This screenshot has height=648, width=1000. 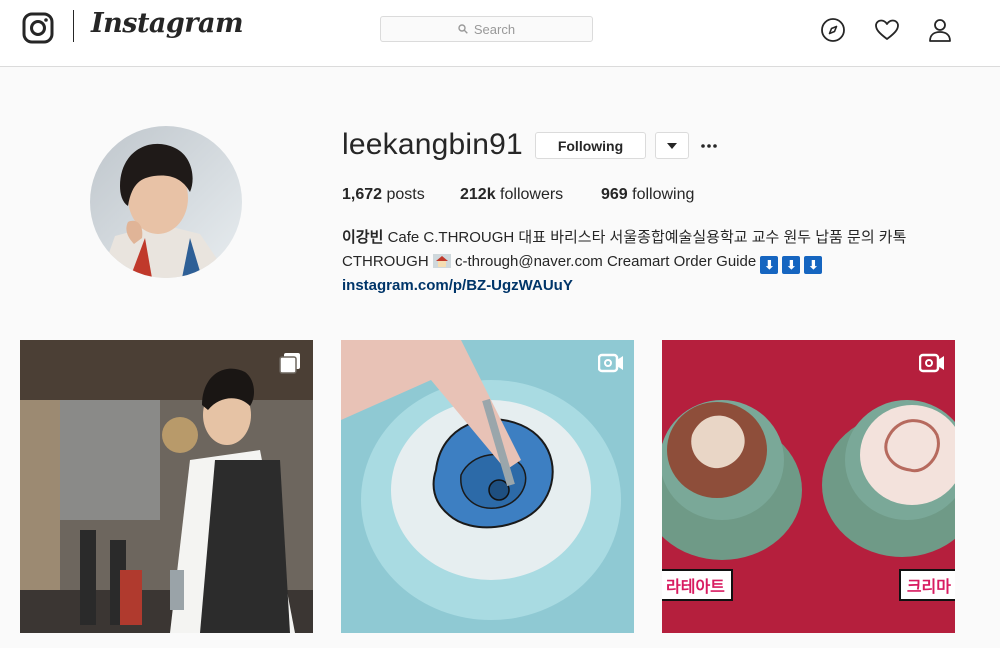 What do you see at coordinates (647, 195) in the screenshot?
I see `following-link: 969 following` at bounding box center [647, 195].